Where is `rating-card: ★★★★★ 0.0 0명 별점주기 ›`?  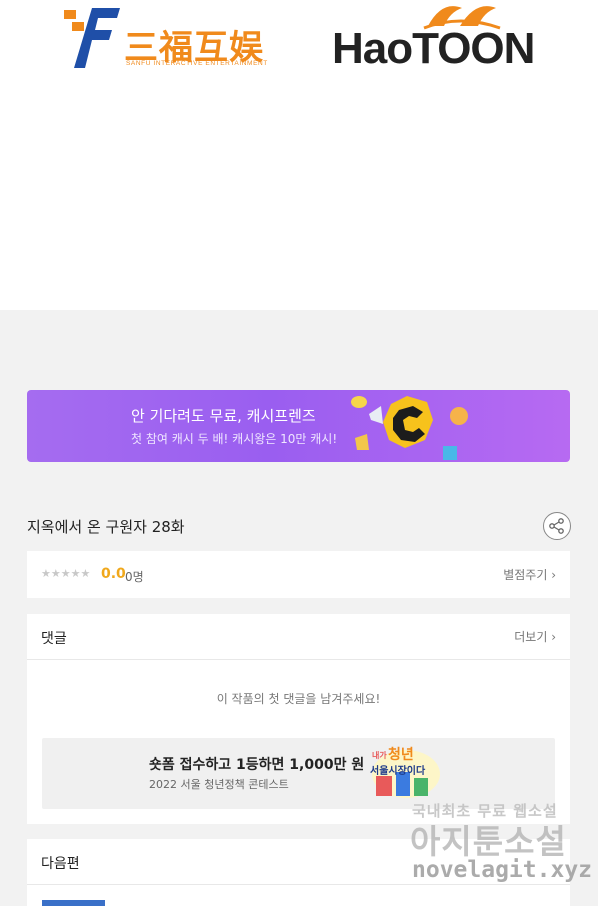
rating-card: ★★★★★ 0.0 0명 별점주기 › is located at coordinates (298, 574).